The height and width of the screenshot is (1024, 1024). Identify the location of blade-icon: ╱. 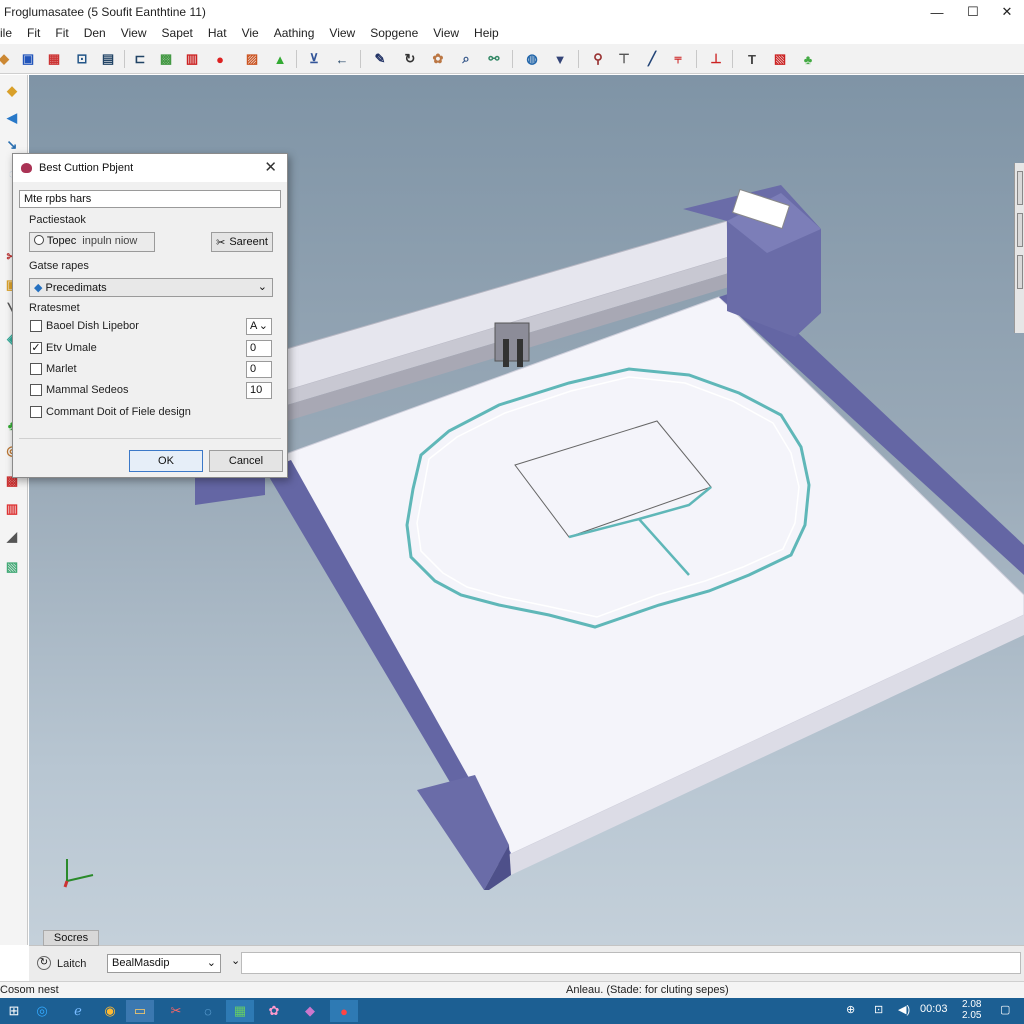
(652, 59).